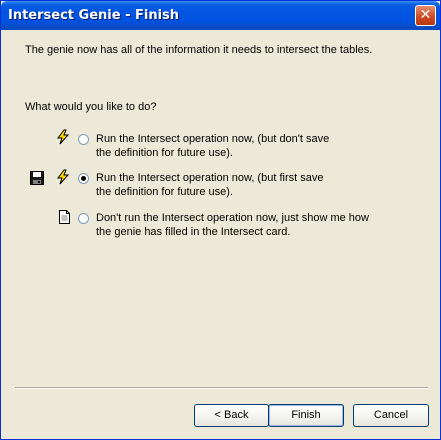  What do you see at coordinates (94, 15) in the screenshot?
I see `window-title: Intersect Genie - Finish` at bounding box center [94, 15].